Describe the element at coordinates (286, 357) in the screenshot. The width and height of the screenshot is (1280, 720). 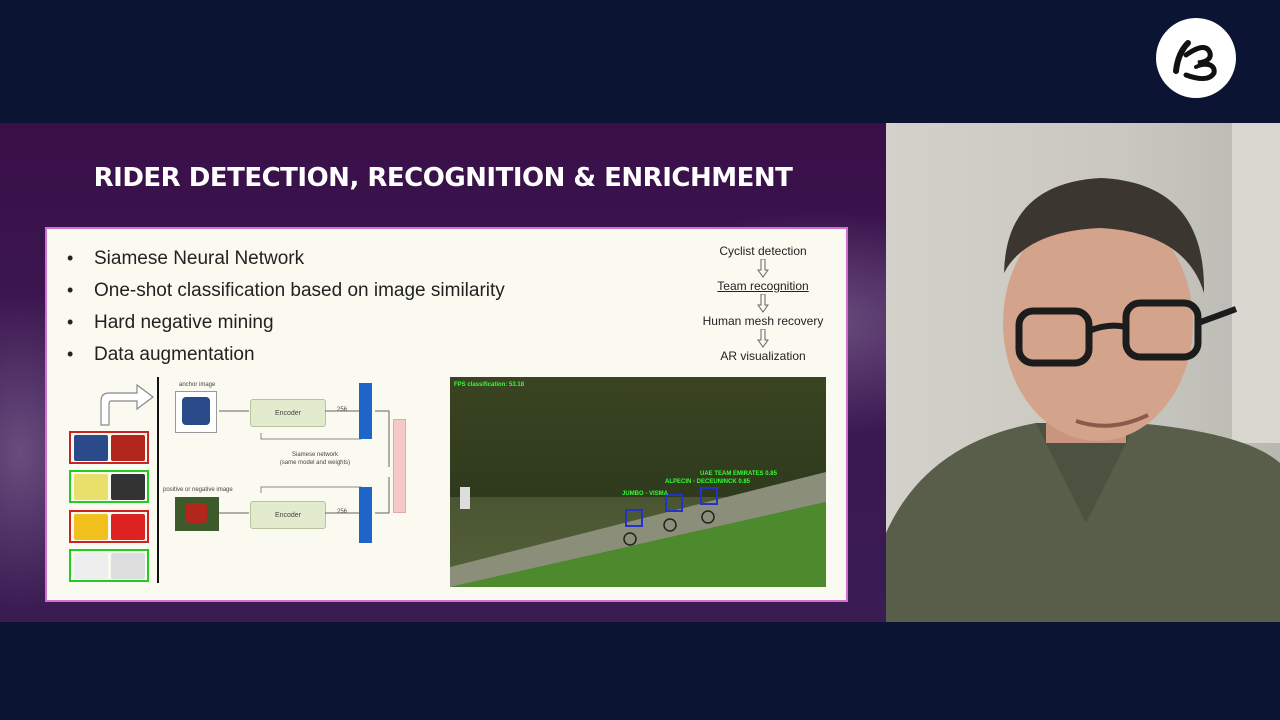
I see `bullet-item: Data augmentation` at that location.